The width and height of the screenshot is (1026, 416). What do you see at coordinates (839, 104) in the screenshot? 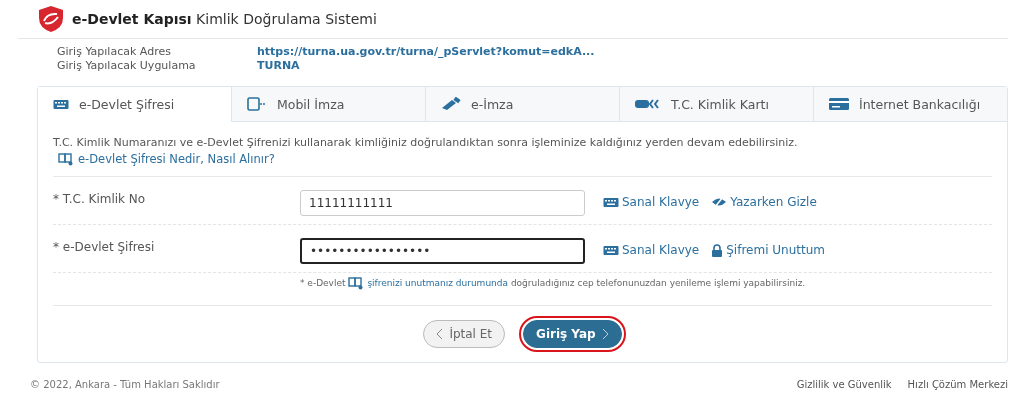
I see `bank-card-icon` at bounding box center [839, 104].